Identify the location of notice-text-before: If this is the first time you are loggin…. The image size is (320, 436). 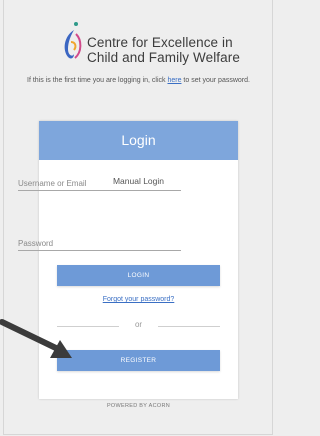
(97, 80).